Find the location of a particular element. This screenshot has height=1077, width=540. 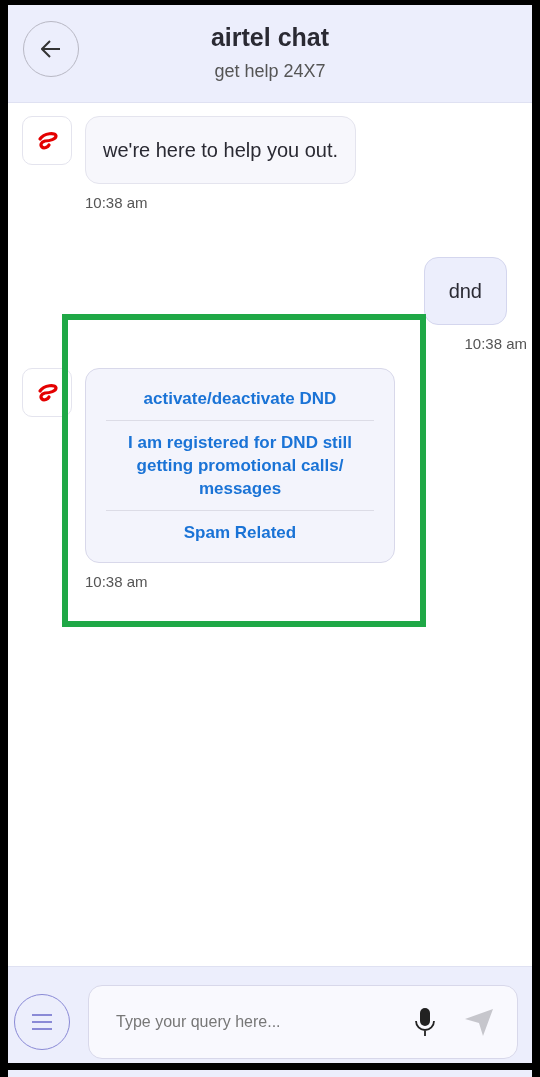

message-bubble: dnd is located at coordinates (465, 290).